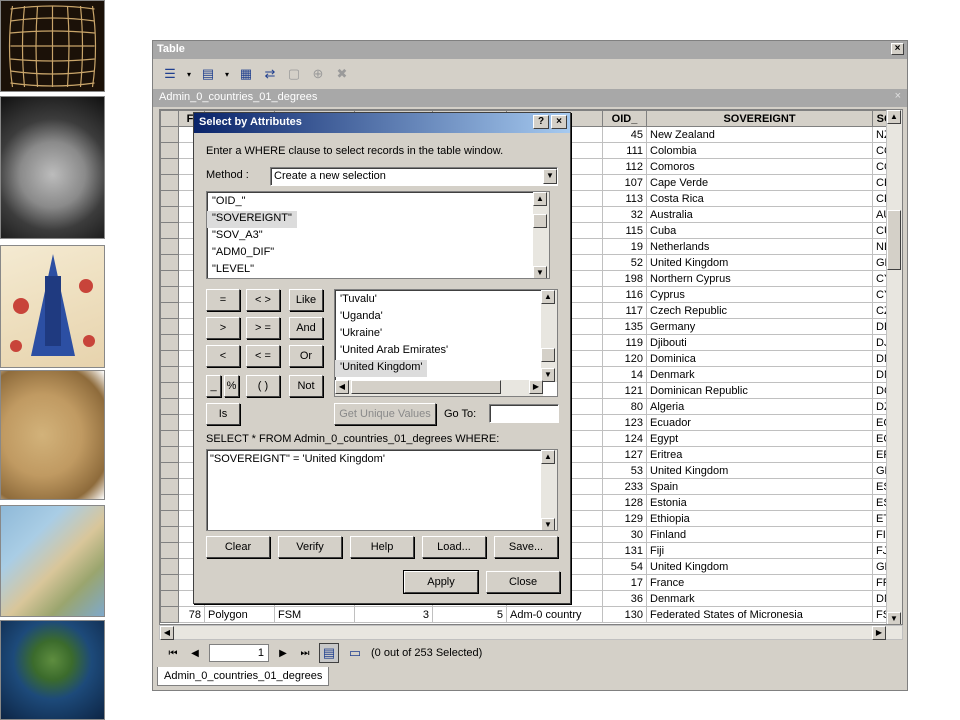 The image size is (960, 720). Describe the element at coordinates (52, 306) in the screenshot. I see `thumb-medieval-map` at that location.